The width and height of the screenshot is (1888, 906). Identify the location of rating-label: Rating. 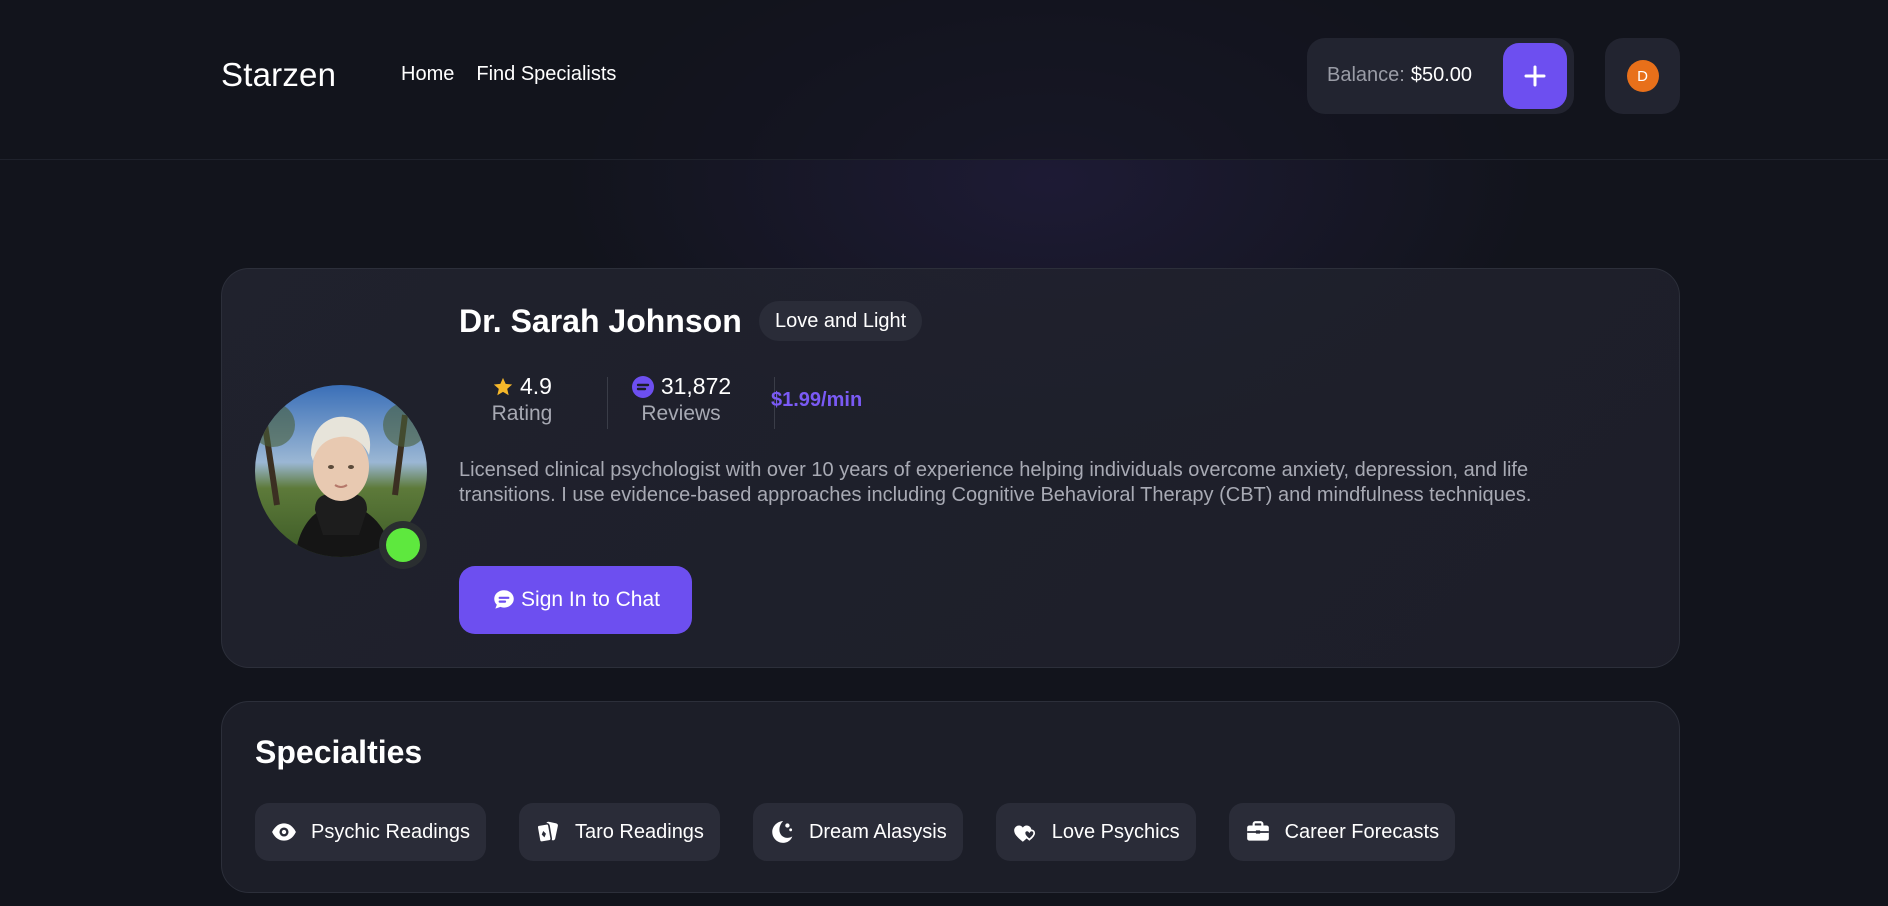
(522, 413).